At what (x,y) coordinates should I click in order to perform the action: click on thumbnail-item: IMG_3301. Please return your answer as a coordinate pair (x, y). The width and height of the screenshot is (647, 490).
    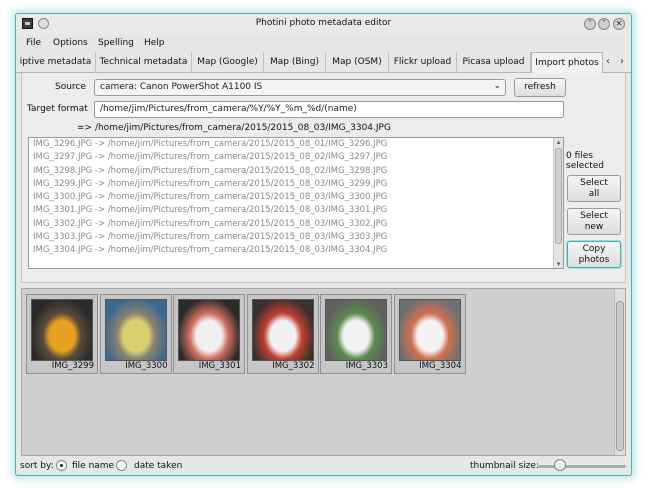
    Looking at the image, I should click on (209, 334).